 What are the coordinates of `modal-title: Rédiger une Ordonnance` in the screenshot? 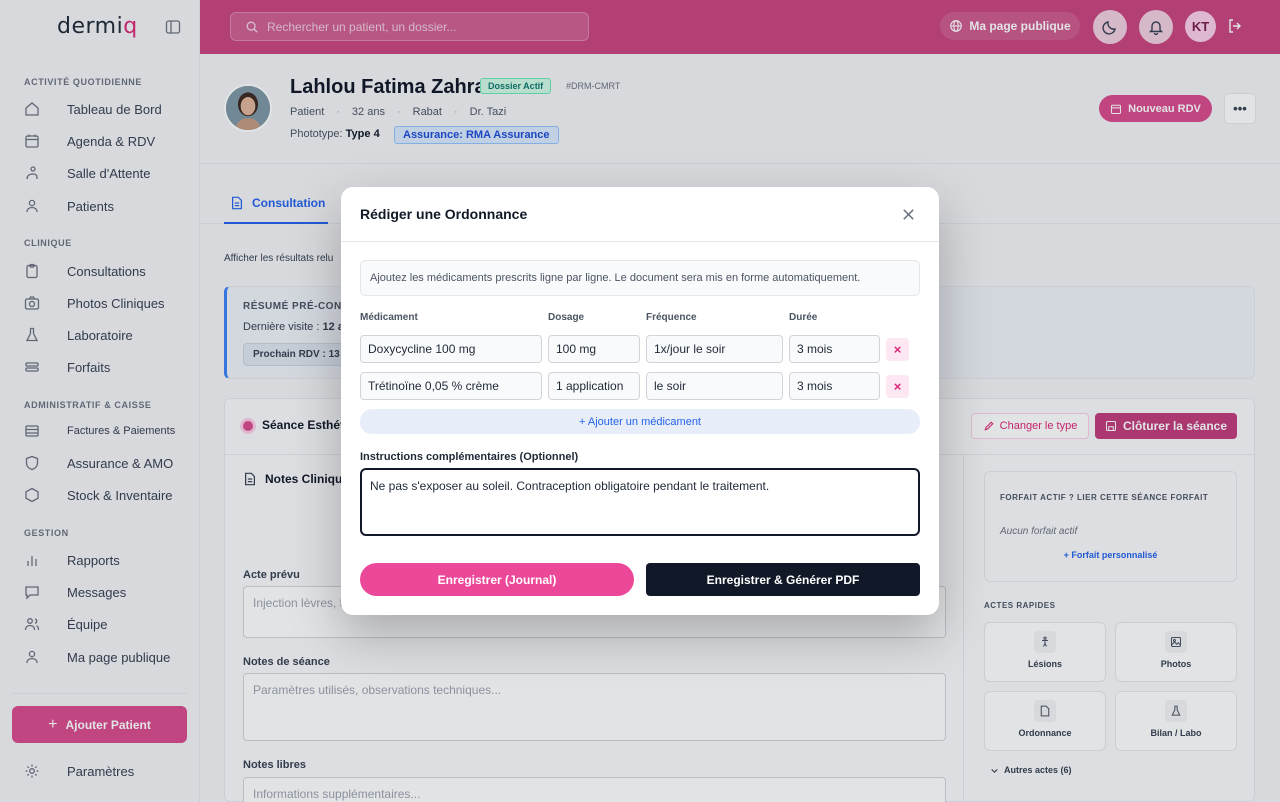 It's located at (444, 214).